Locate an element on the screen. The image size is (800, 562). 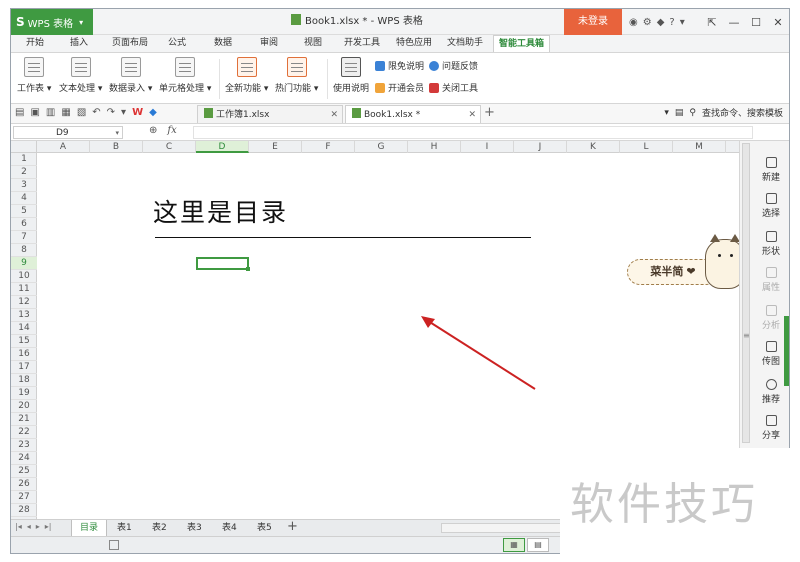
sheet-tab-5: 表5 is located at coordinates (264, 528).